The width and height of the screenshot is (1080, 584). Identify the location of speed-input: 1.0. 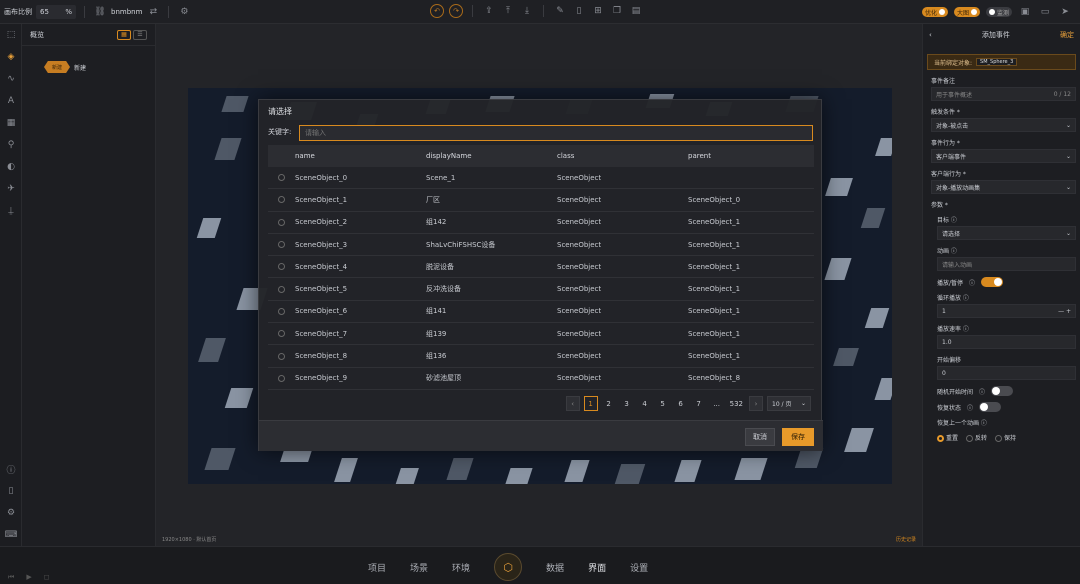
(1006, 342).